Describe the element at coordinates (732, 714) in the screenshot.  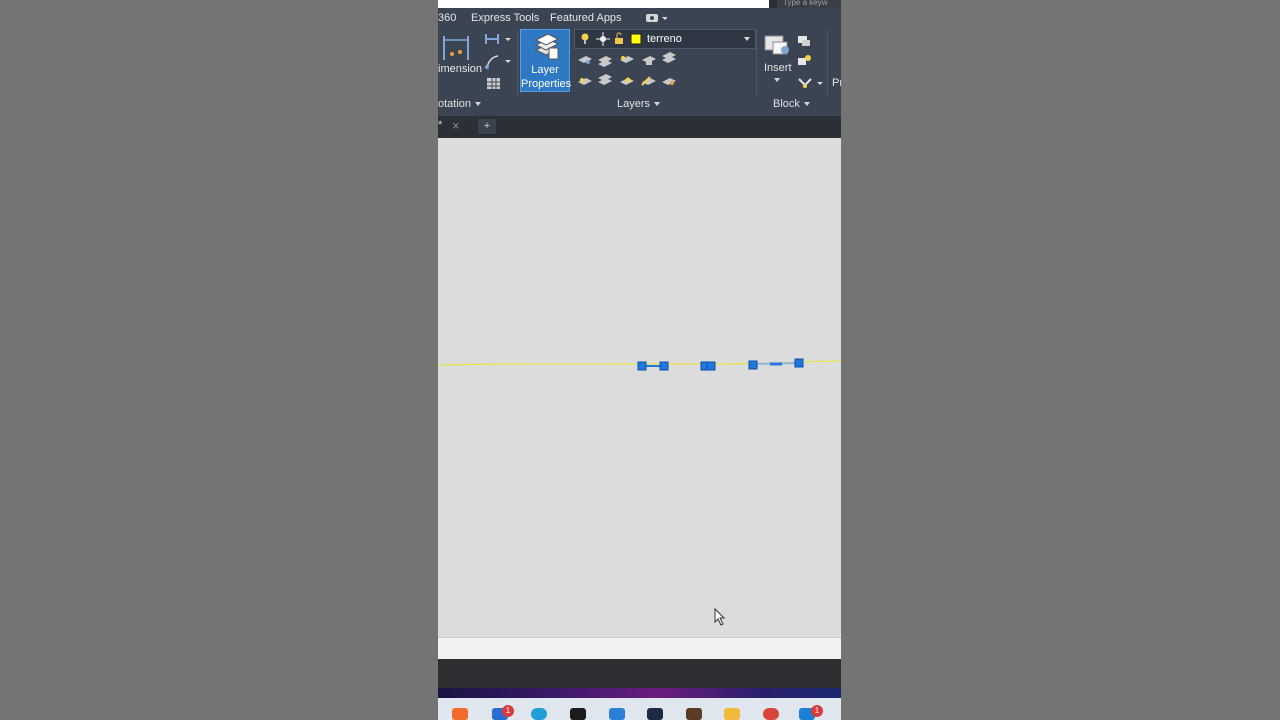
I see `folder-icon` at that location.